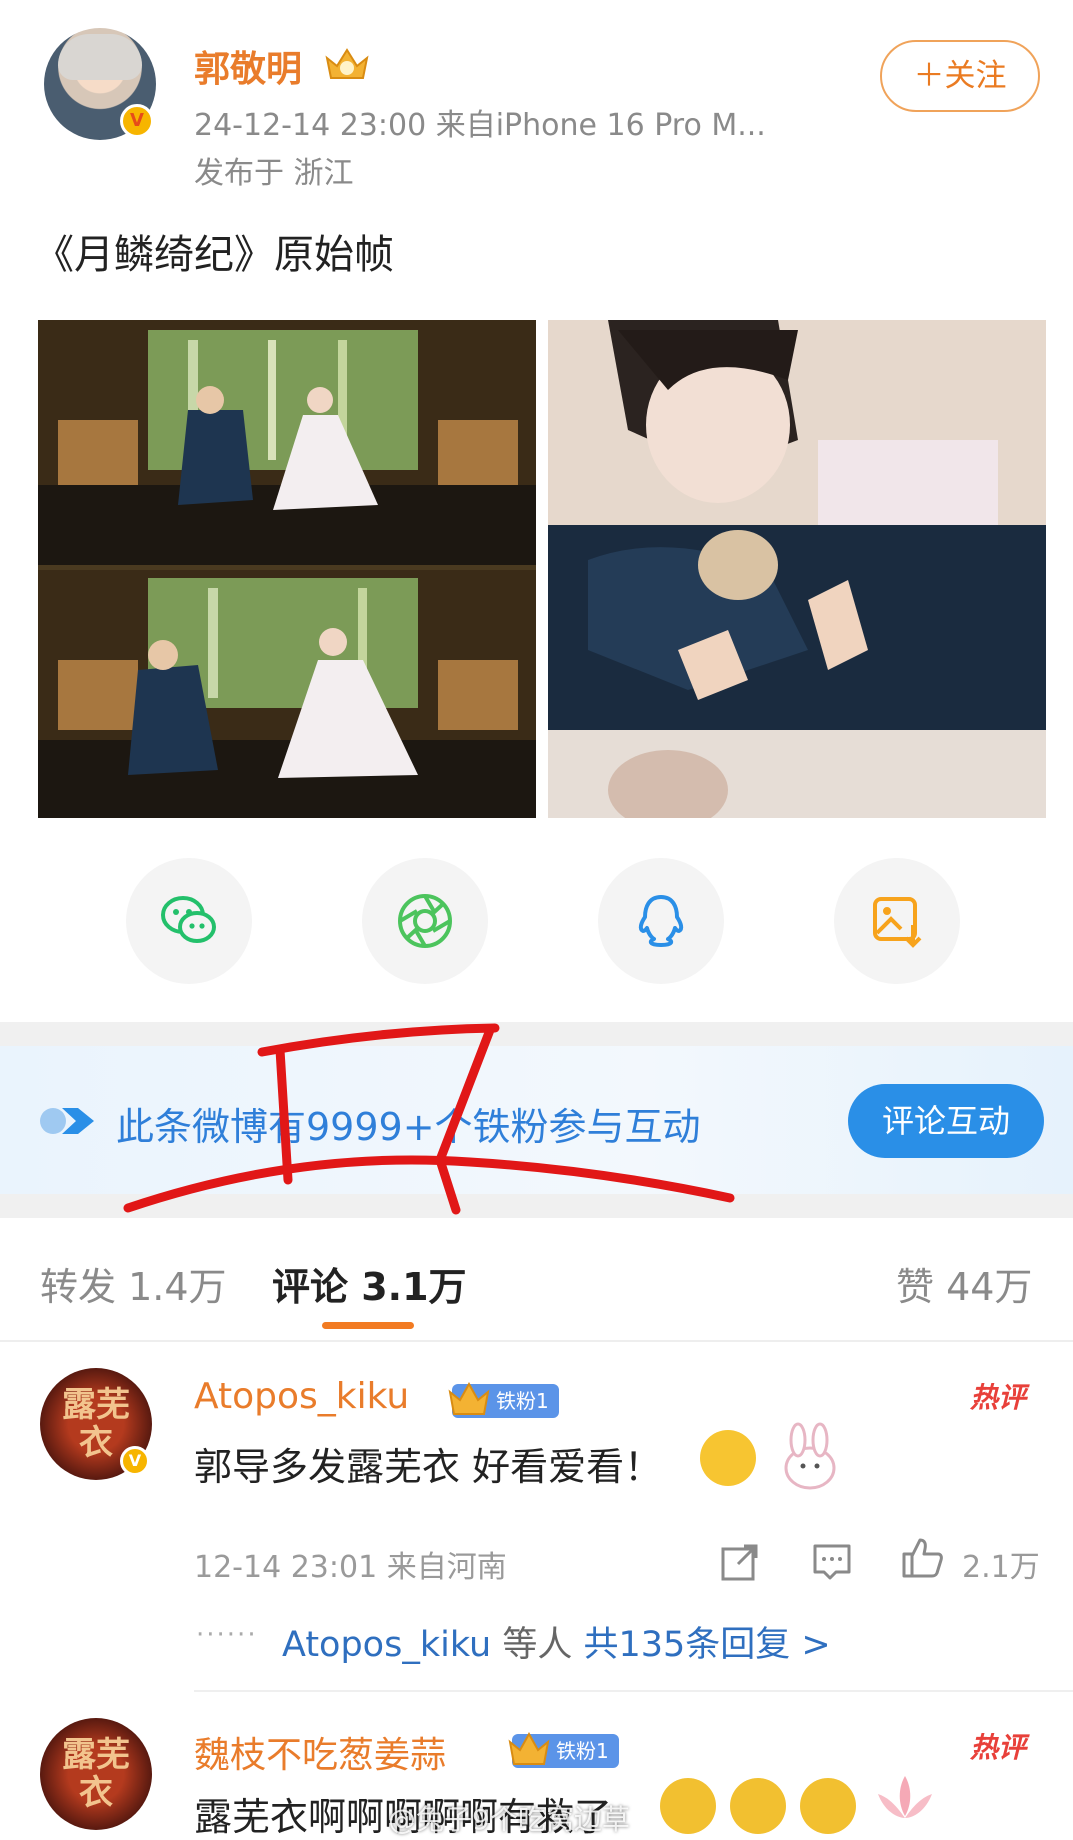 This screenshot has width=1073, height=1840. Describe the element at coordinates (509, 1819) in the screenshot. I see `watermark: @兔子9个吃窝边草` at that location.